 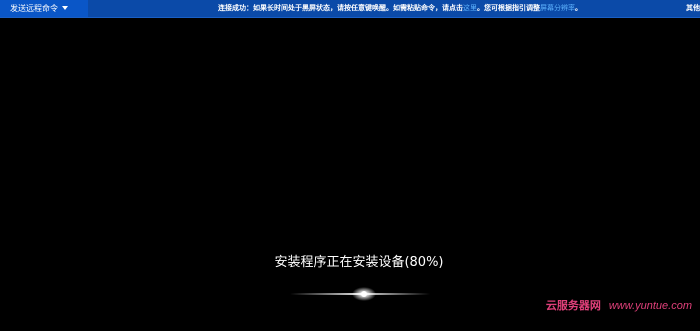 I want to click on send-remote-command-button: 发送远程命令, so click(x=44, y=8).